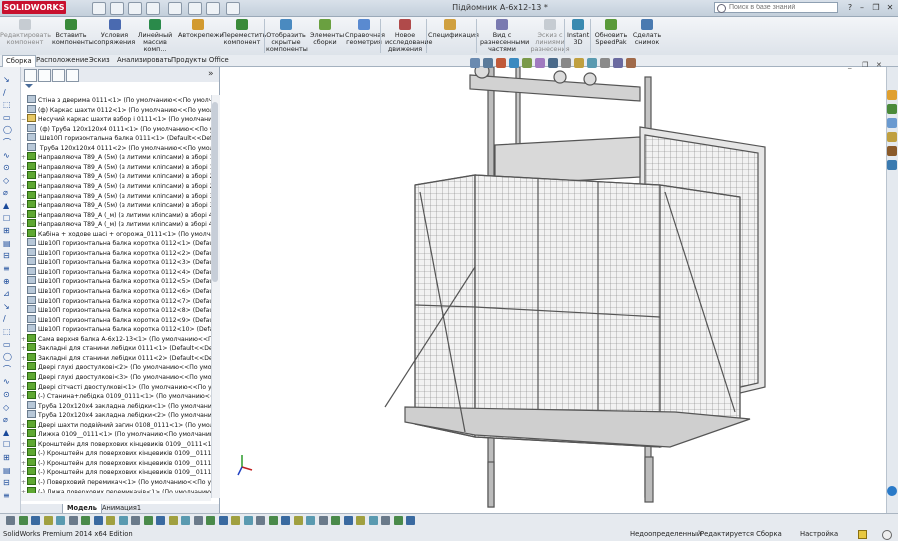  What do you see at coordinates (34, 7) in the screenshot?
I see `solidworks-logo: SOLIDWORKS` at bounding box center [34, 7].